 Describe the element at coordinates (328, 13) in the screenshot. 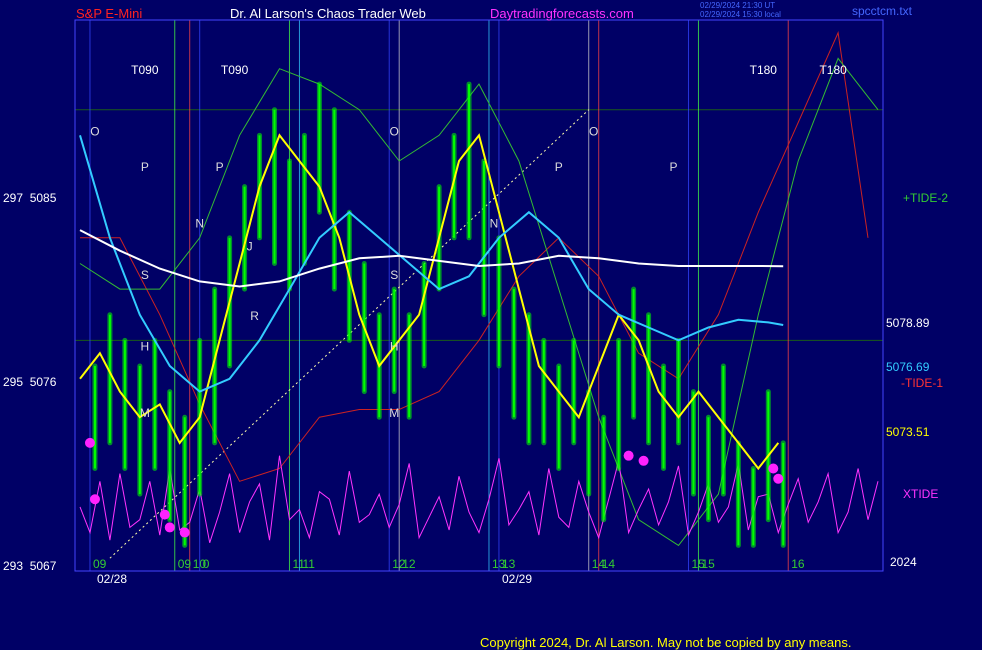

I see `chart-title: Dr. Al Larson's Chaos Trader Web` at that location.